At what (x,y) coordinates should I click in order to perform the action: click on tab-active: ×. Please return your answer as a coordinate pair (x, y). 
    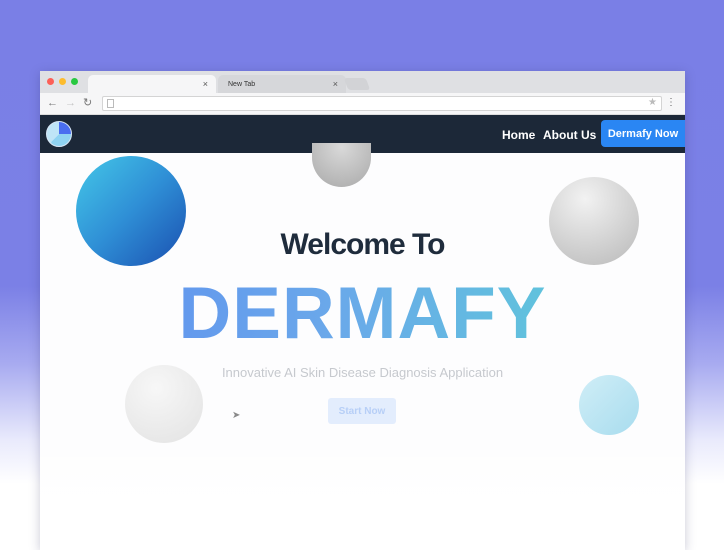
    Looking at the image, I should click on (152, 84).